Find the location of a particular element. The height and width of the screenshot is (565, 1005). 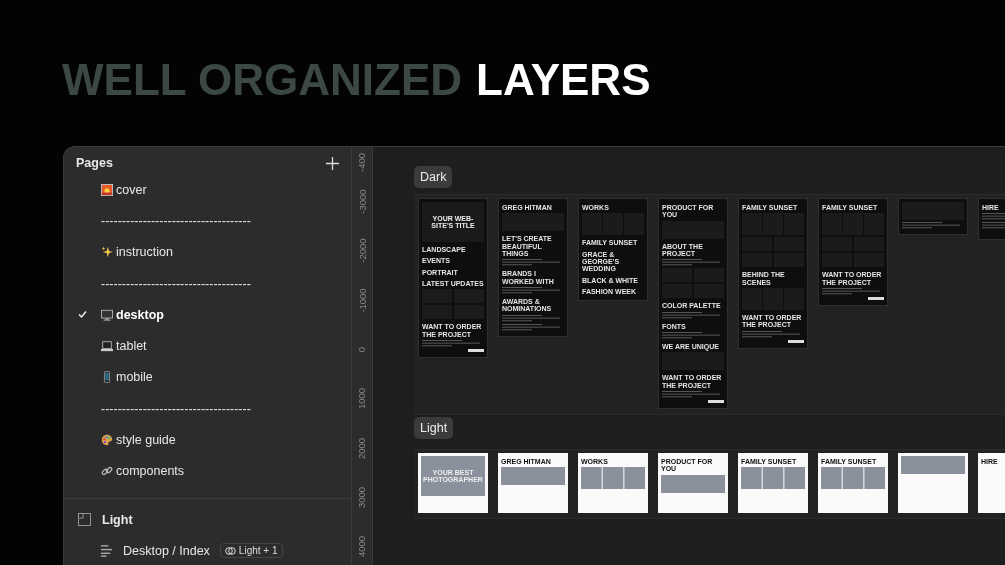

phone-icon is located at coordinates (107, 377).